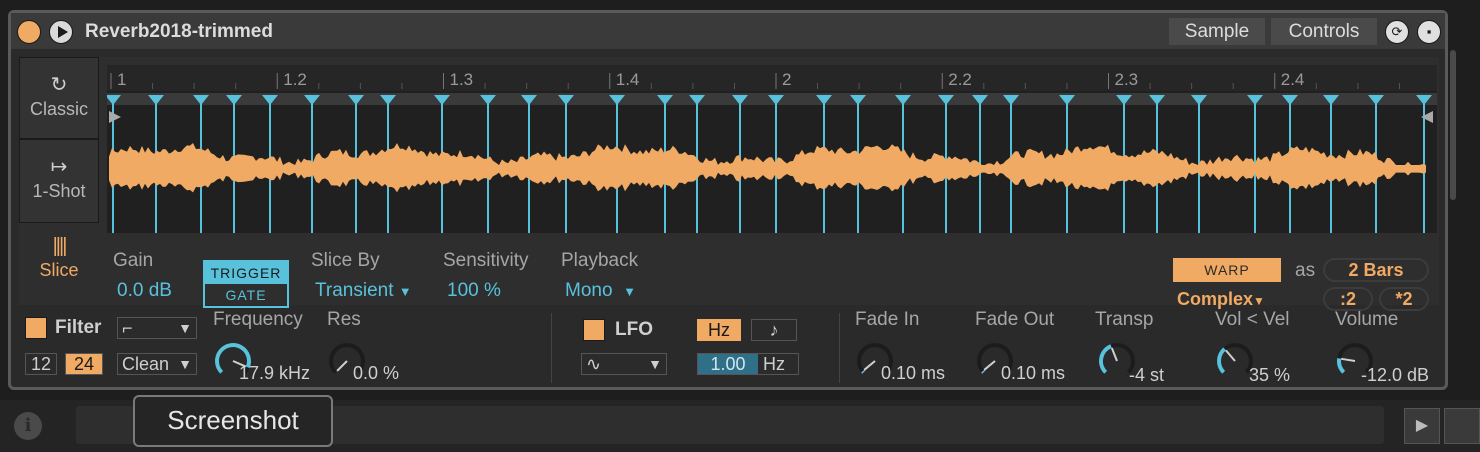 The width and height of the screenshot is (1480, 452). Describe the element at coordinates (1422, 426) in the screenshot. I see `play-icon: ▶` at that location.